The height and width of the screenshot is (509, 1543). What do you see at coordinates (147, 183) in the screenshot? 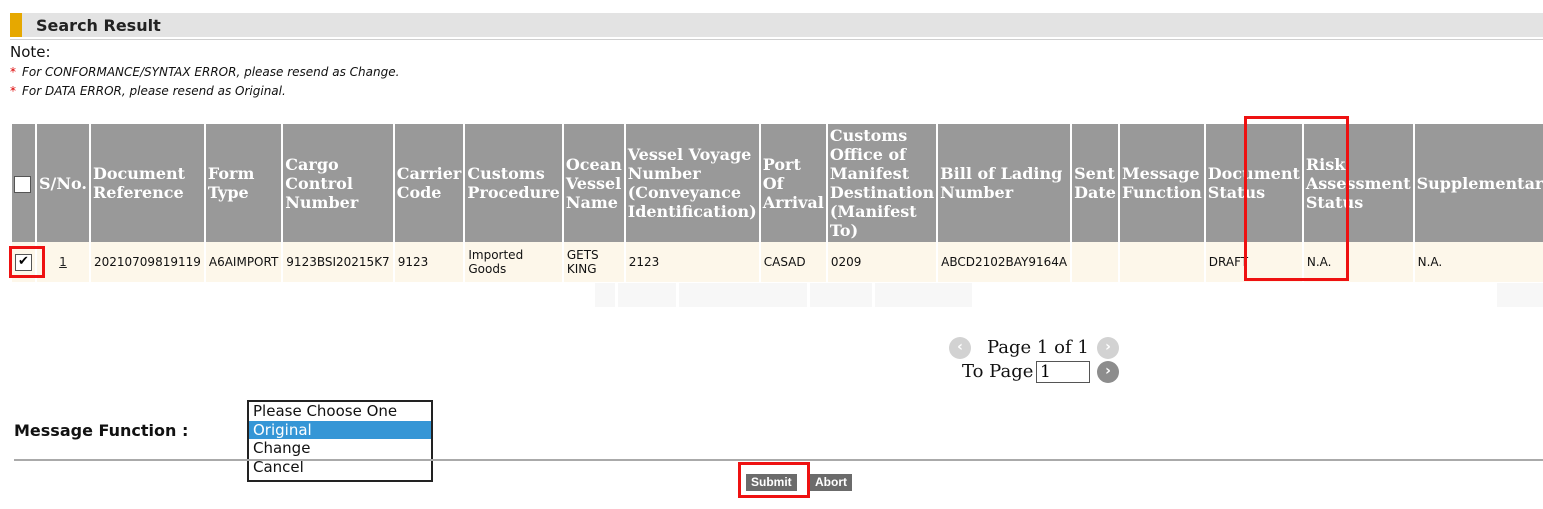
I see `col-header-document-reference: Document Reference` at bounding box center [147, 183].